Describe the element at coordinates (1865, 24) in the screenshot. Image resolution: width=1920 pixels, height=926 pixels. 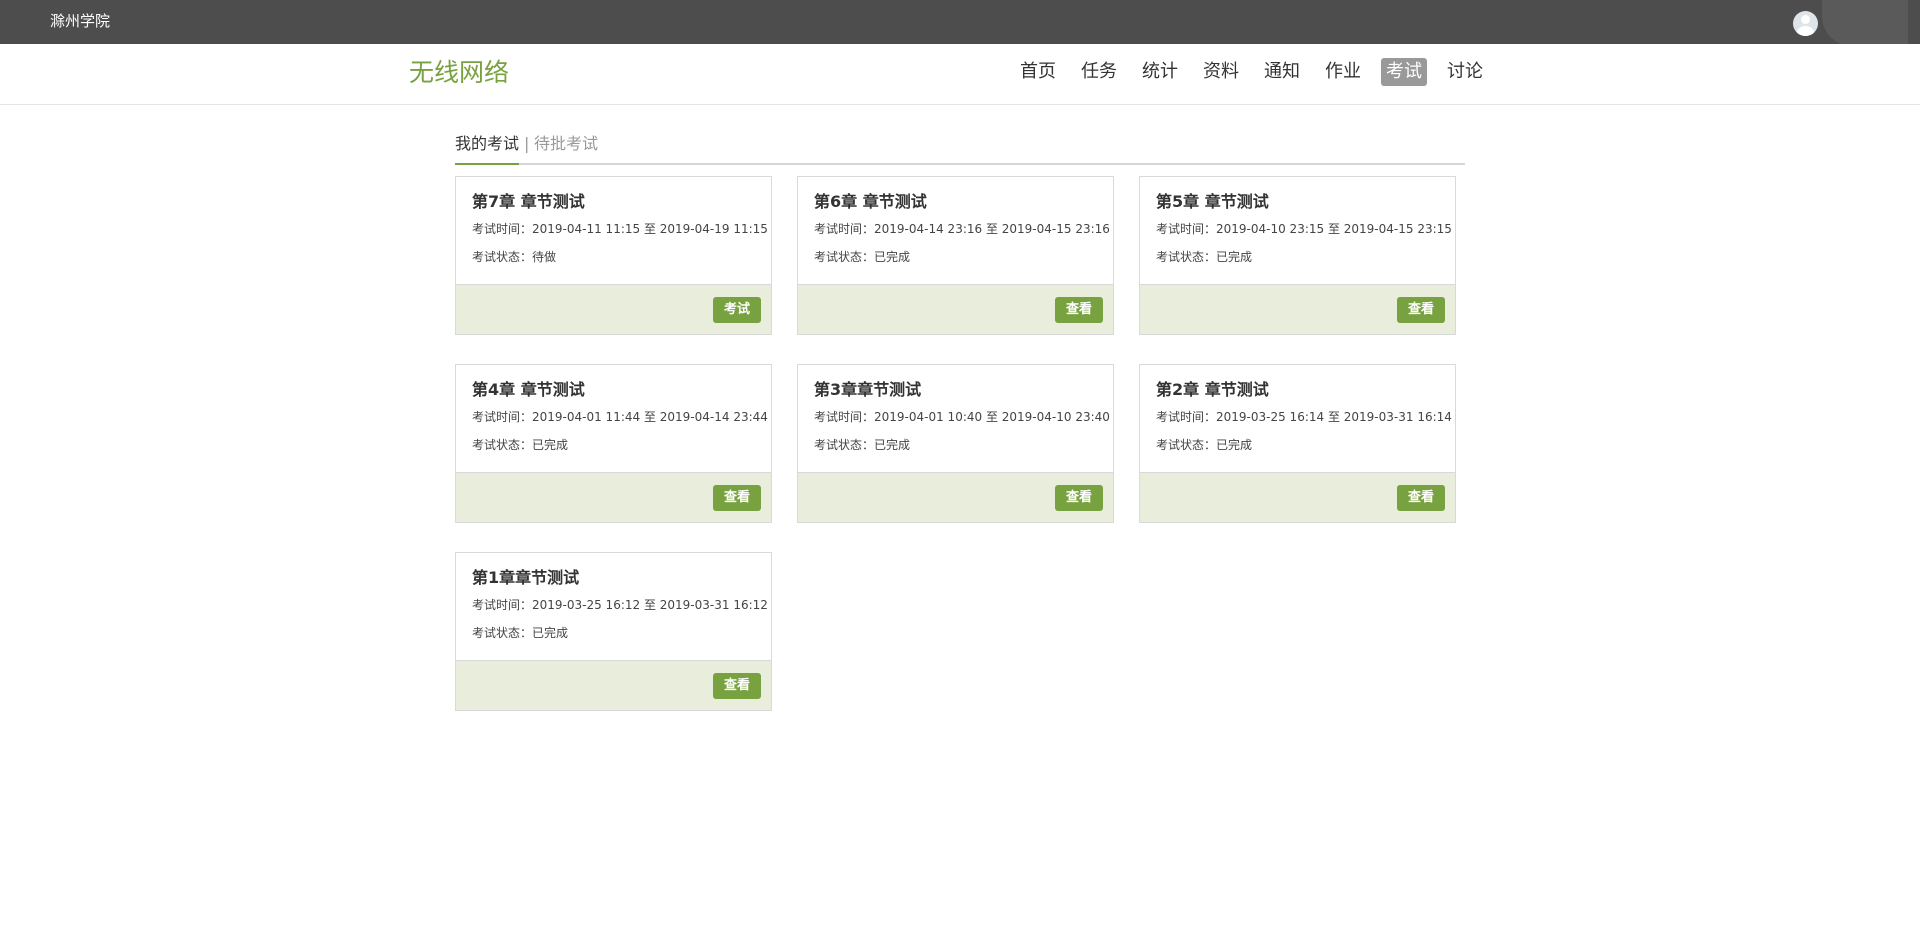
I see `user-menu` at that location.